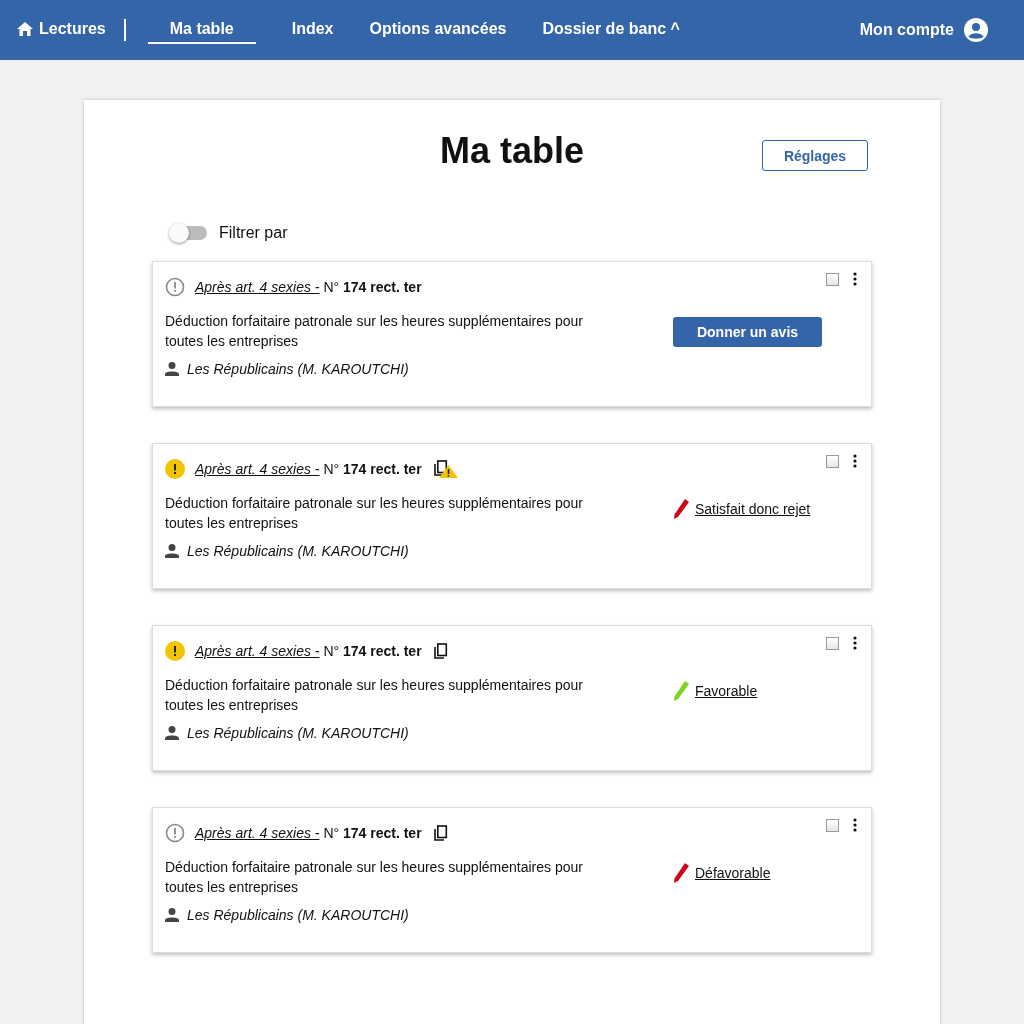 Image resolution: width=1024 pixels, height=1024 pixels. What do you see at coordinates (438, 30) in the screenshot?
I see `nav-tab: Options avancées` at bounding box center [438, 30].